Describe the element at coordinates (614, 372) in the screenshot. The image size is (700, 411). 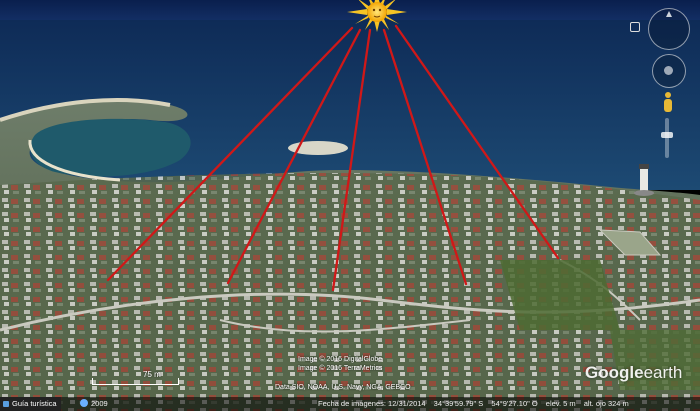
I see `logo-brand: Google` at that location.